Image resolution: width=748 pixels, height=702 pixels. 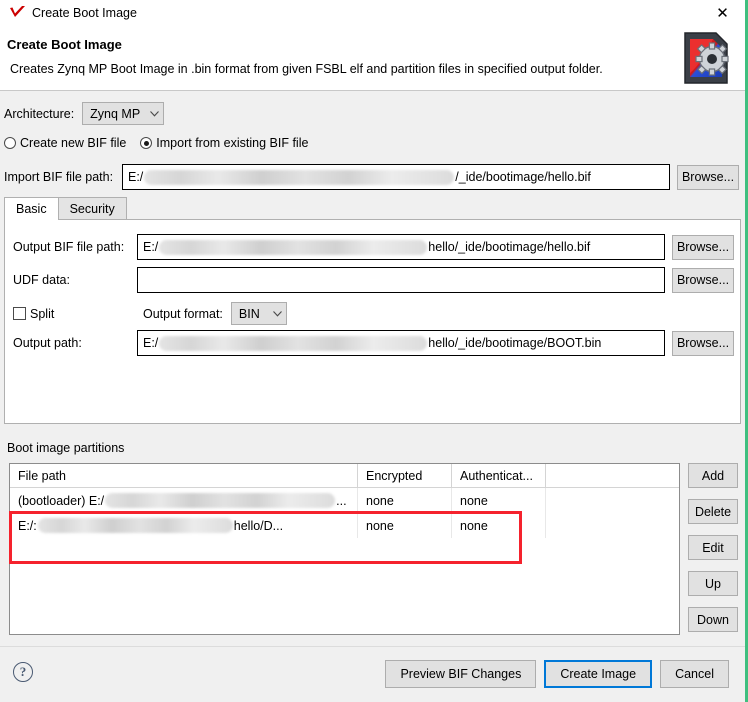 I want to click on output-format-label: Output format:, so click(x=183, y=313).